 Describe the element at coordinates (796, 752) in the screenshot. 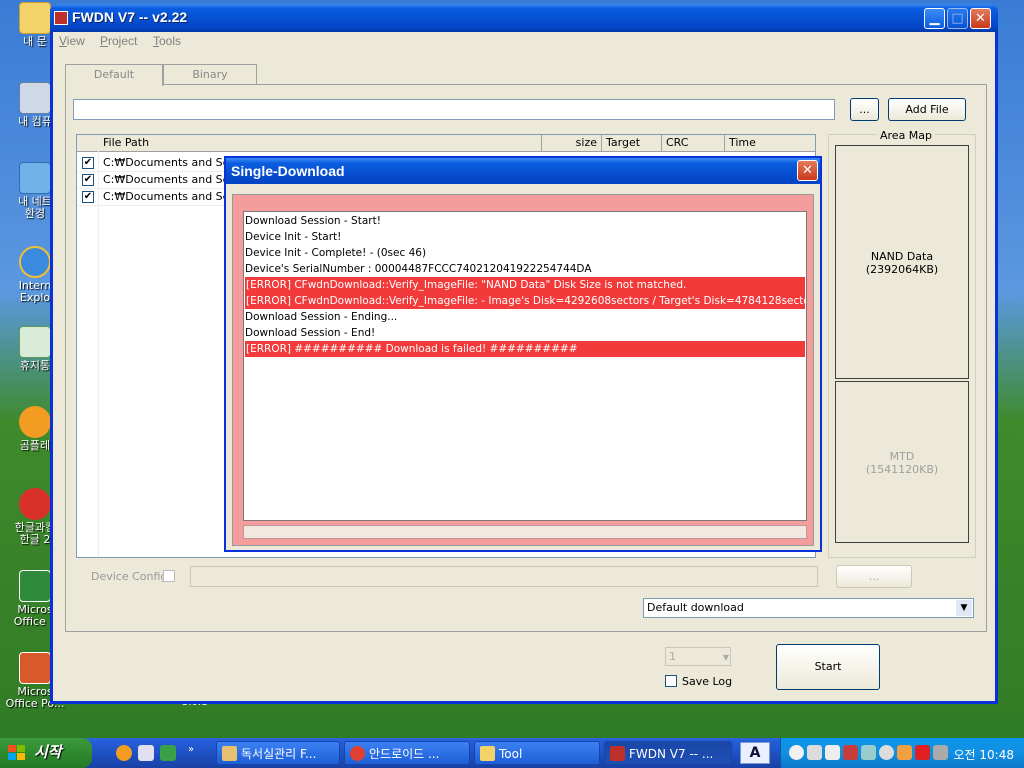

I see `tray-app-icon` at that location.